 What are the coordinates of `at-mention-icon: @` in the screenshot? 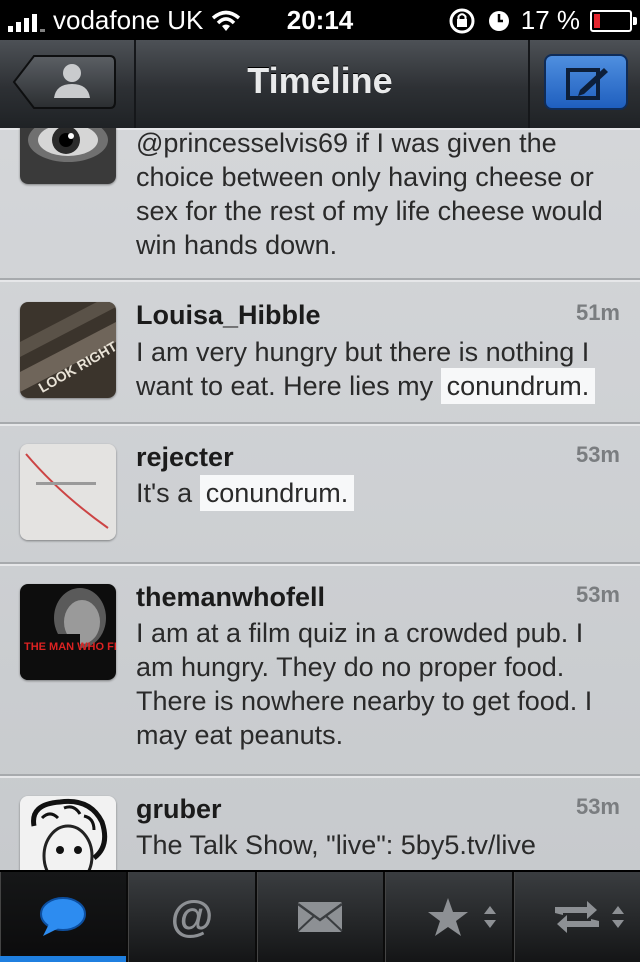 It's located at (191, 917).